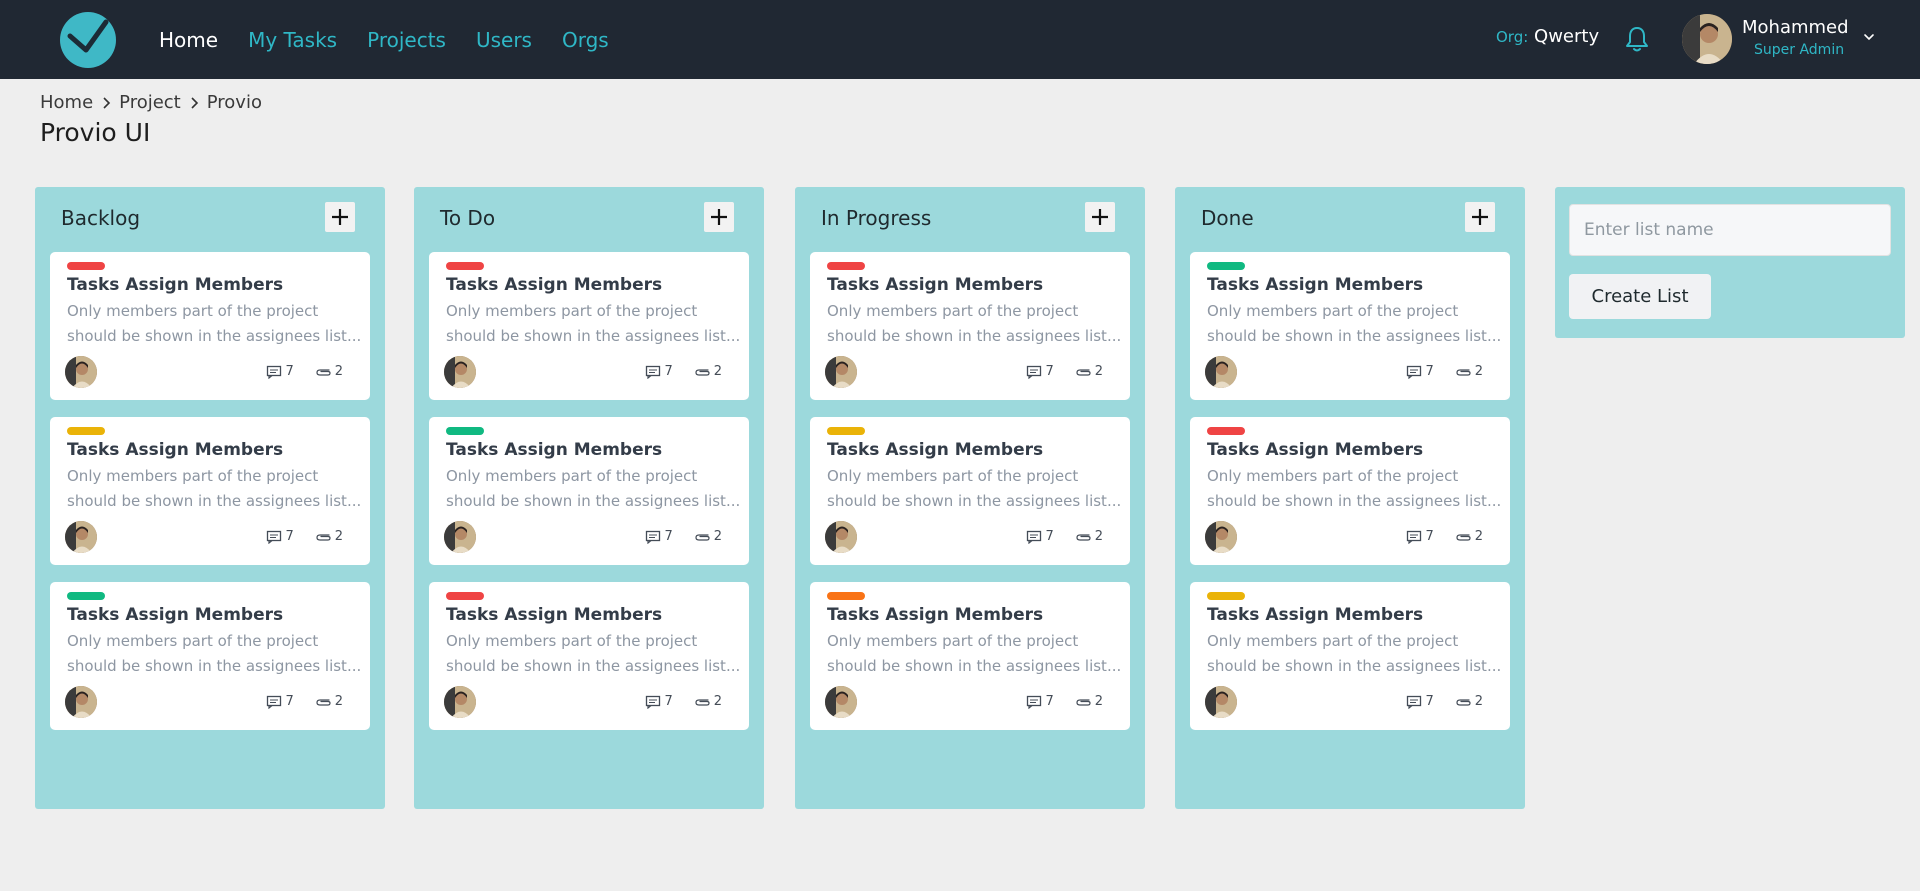 The width and height of the screenshot is (1920, 891). I want to click on nav-orgs: Orgs, so click(585, 40).